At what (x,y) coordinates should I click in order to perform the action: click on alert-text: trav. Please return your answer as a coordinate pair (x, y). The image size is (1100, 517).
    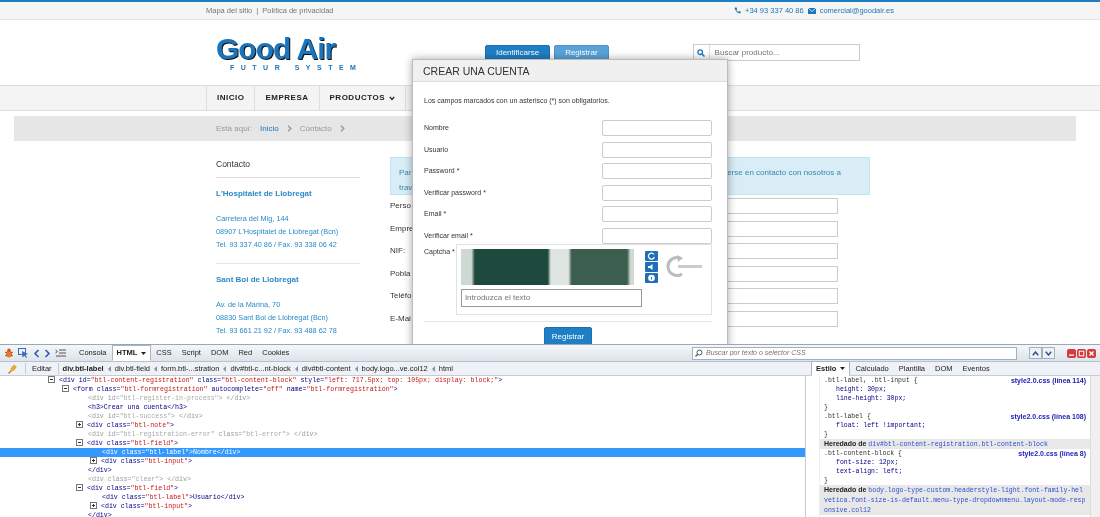
    Looking at the image, I should click on (406, 188).